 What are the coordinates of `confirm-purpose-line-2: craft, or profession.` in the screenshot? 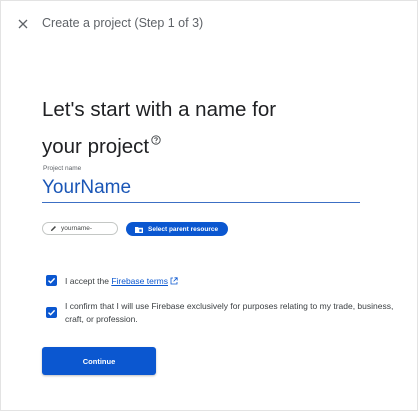 It's located at (101, 319).